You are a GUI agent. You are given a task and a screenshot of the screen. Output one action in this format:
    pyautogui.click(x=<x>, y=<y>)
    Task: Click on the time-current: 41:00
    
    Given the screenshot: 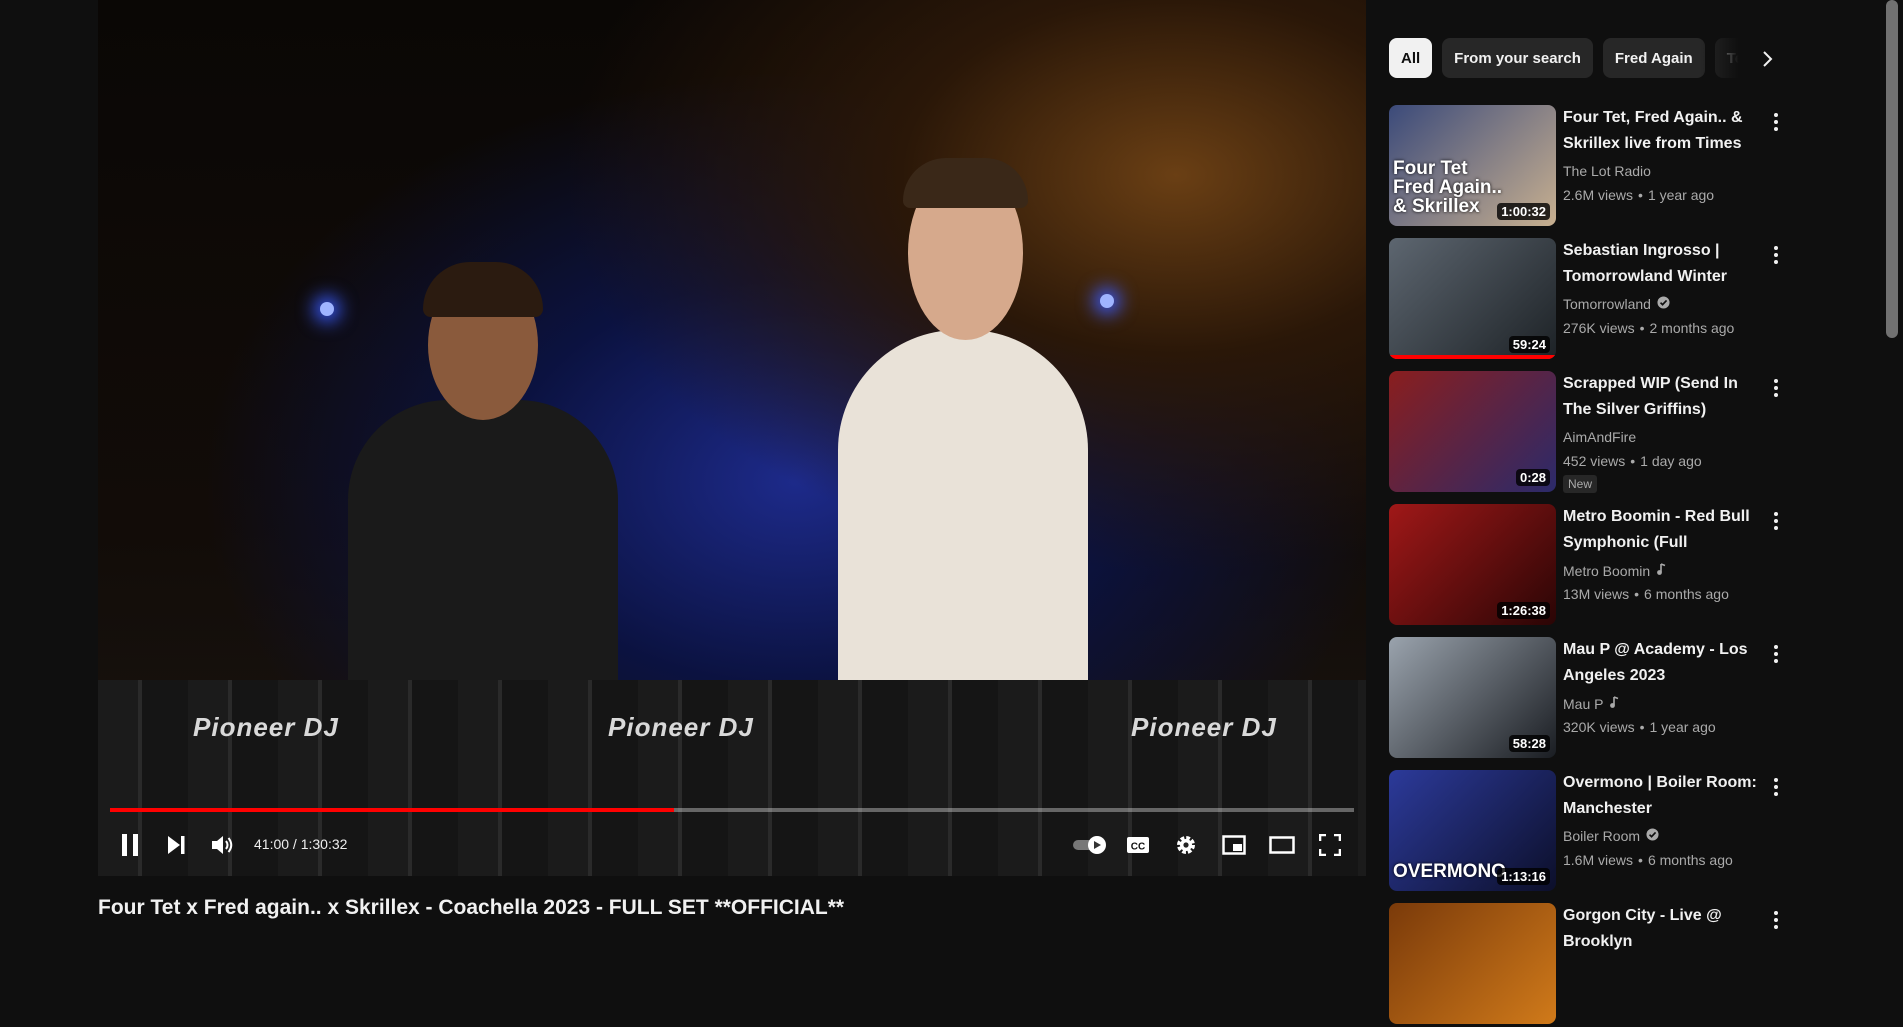 What is the action you would take?
    pyautogui.click(x=272, y=844)
    